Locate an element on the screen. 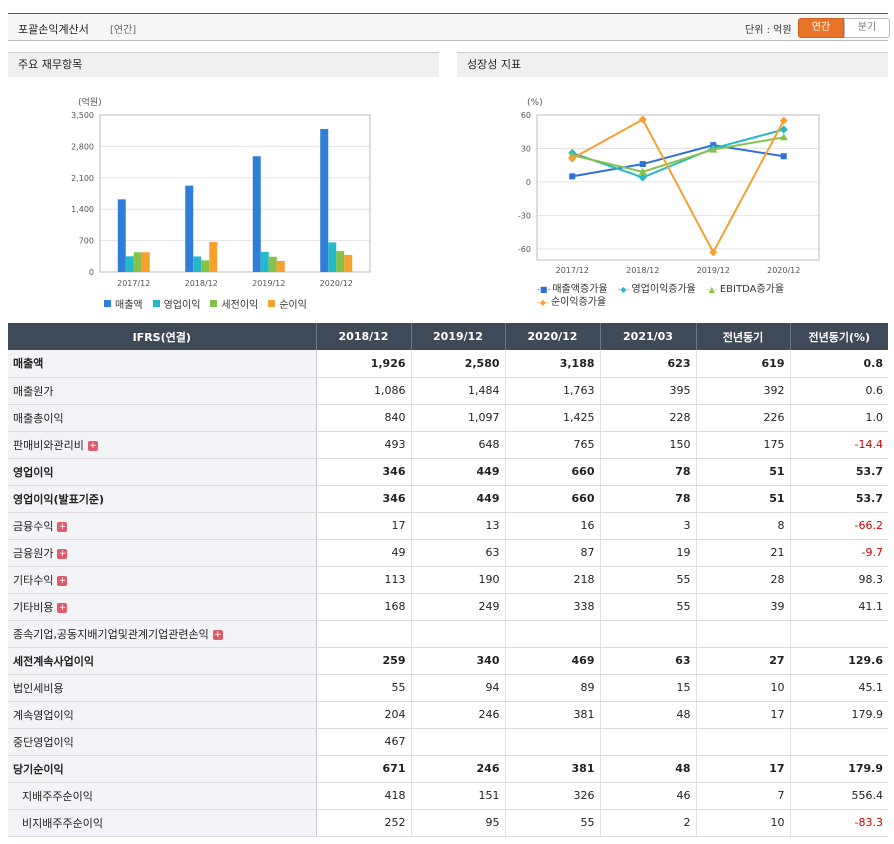 The image size is (894, 844). bar-chart-legend: 매출액 영업이익 세전이익 순이익 is located at coordinates (210, 303).